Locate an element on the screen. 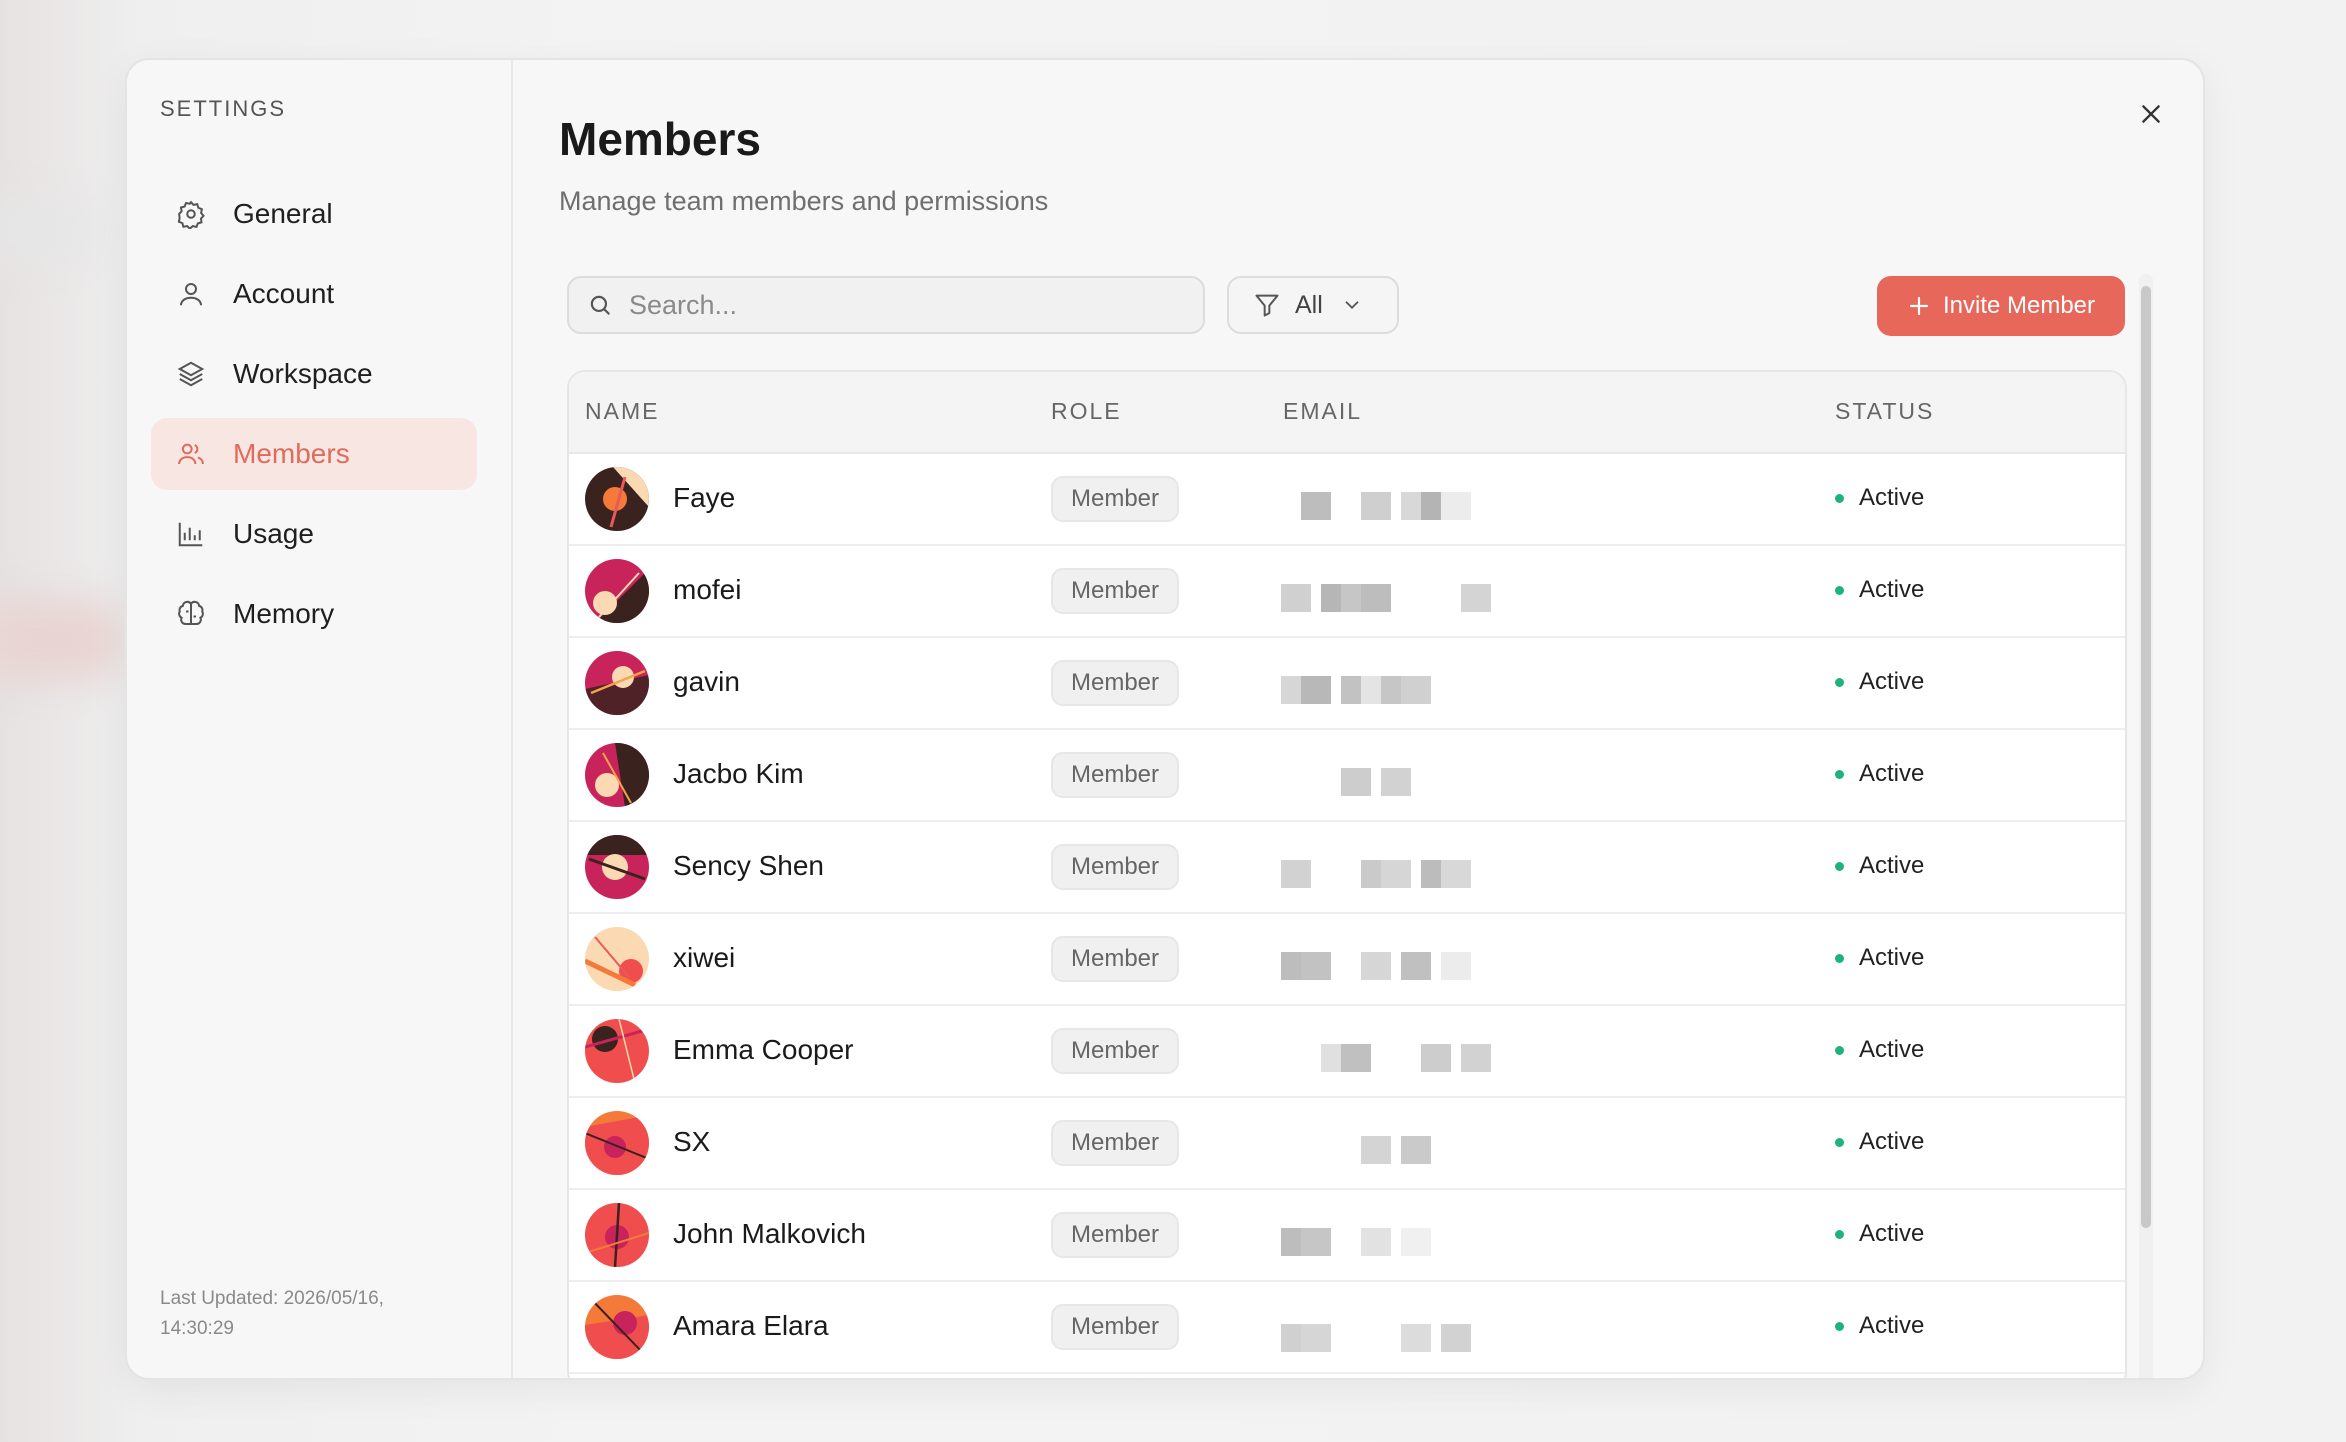 The width and height of the screenshot is (2346, 1442). sidebar-item-label: General is located at coordinates (283, 213).